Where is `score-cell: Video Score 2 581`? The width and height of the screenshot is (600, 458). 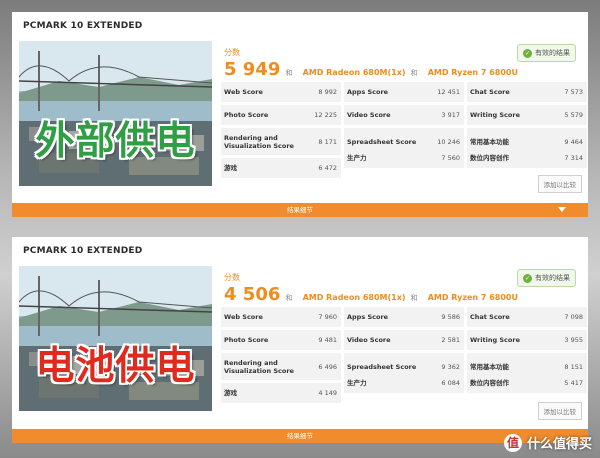 score-cell: Video Score 2 581 is located at coordinates (404, 340).